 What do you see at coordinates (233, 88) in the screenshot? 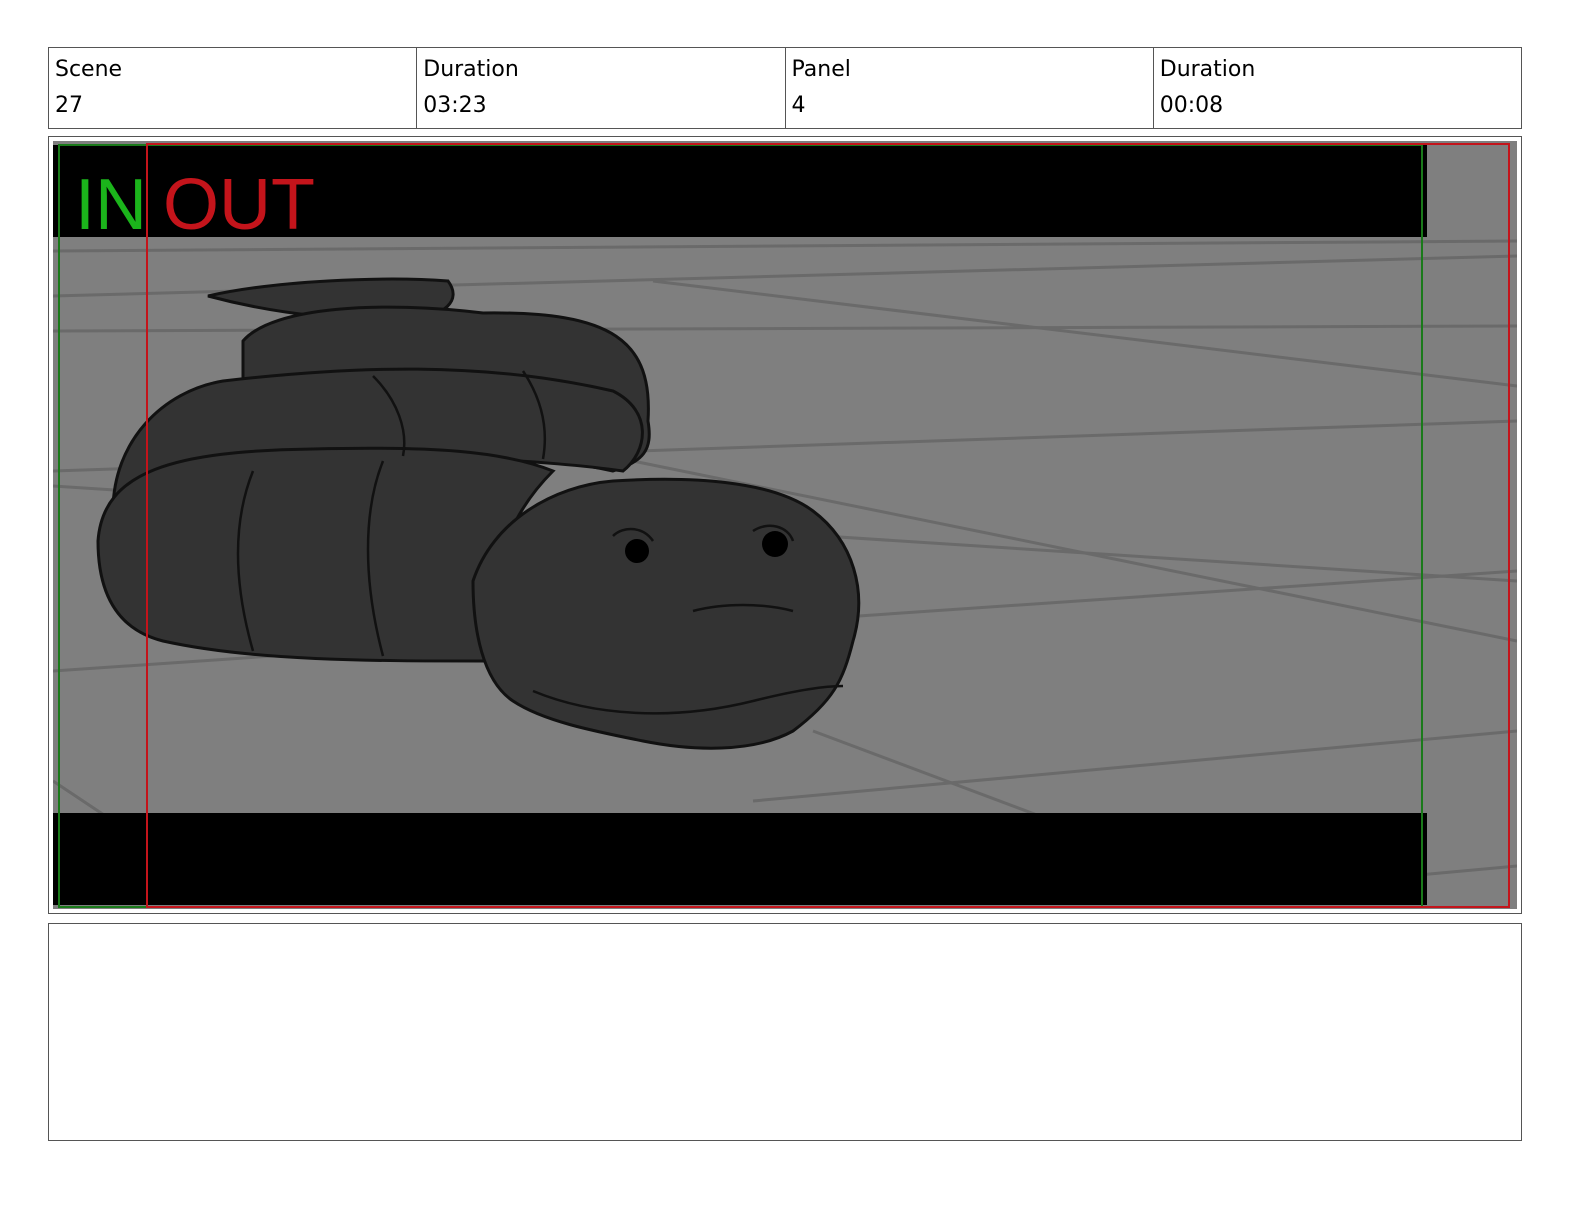
I see `scene-cell: Scene 27` at bounding box center [233, 88].